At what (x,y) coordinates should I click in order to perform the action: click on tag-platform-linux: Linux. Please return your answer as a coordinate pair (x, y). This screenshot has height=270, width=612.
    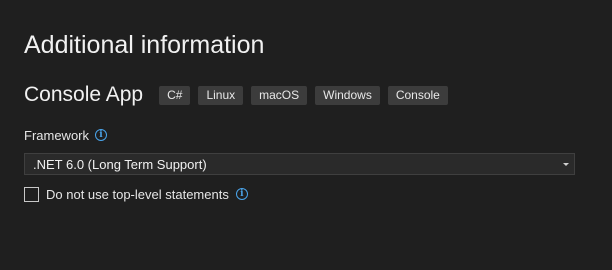
    Looking at the image, I should click on (221, 95).